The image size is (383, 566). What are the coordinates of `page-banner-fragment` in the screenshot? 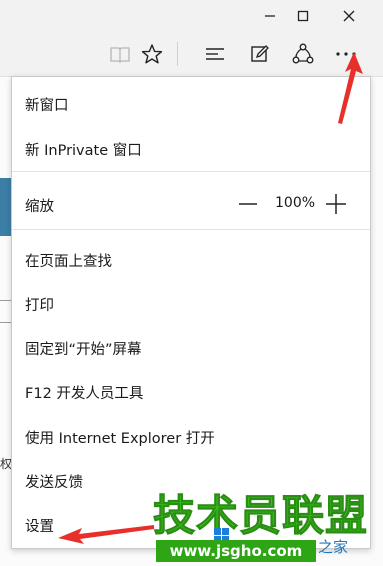 It's located at (5, 207).